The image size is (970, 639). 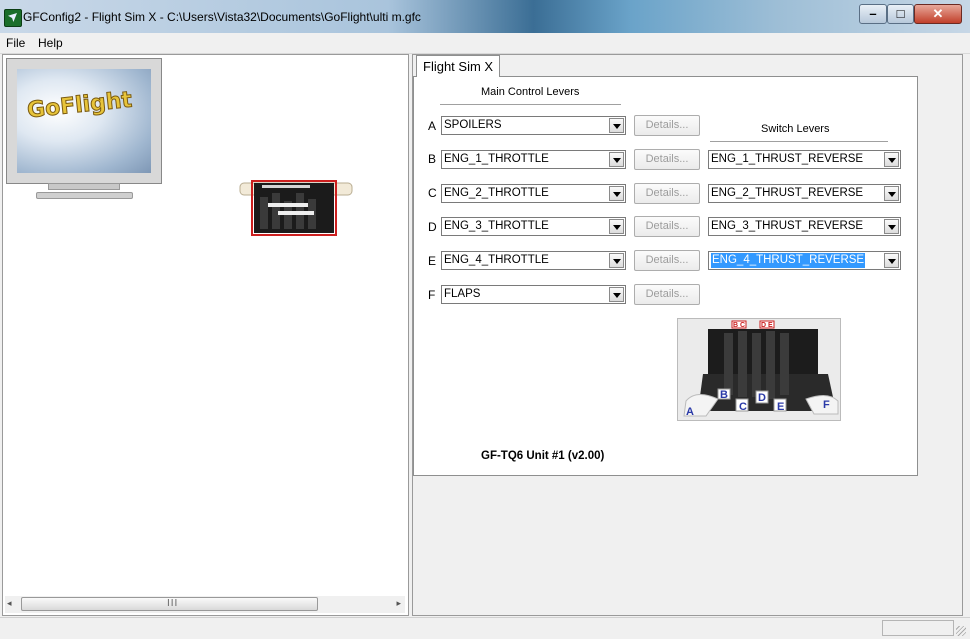 I want to click on resize-grip-icon, so click(x=961, y=631).